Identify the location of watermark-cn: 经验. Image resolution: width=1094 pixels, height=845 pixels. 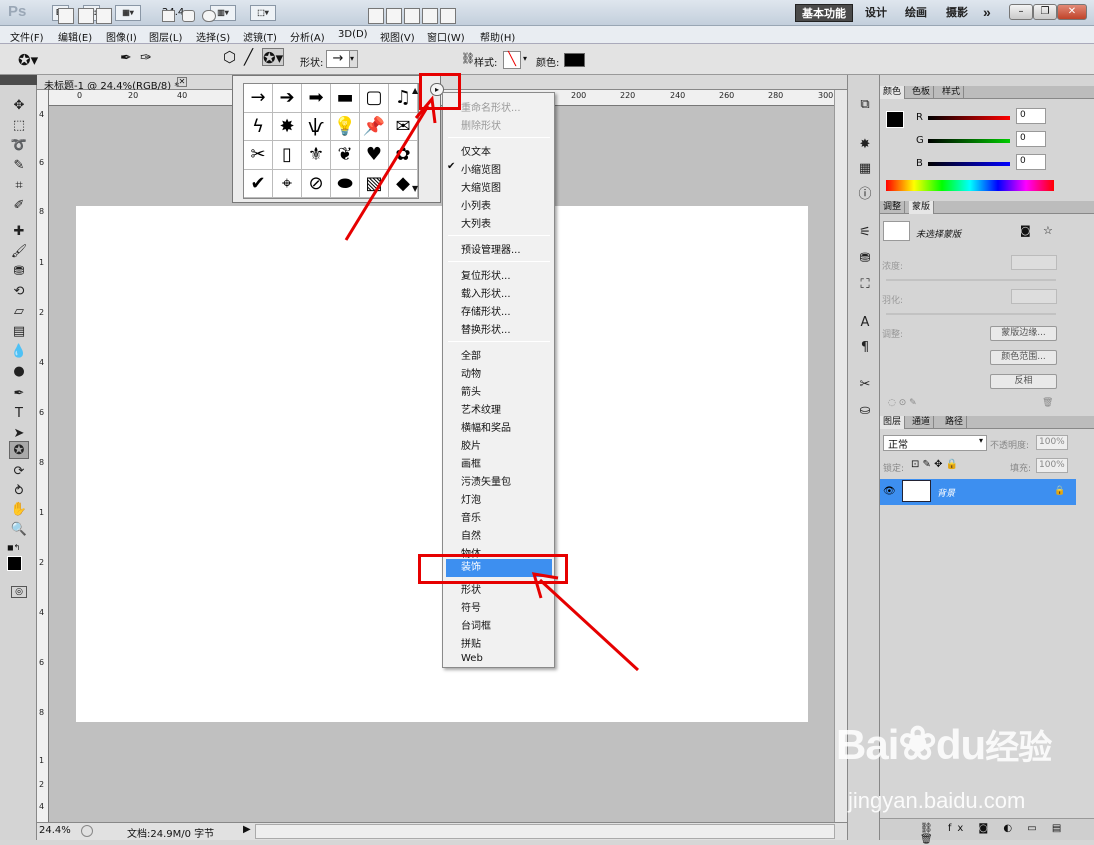
(1018, 748).